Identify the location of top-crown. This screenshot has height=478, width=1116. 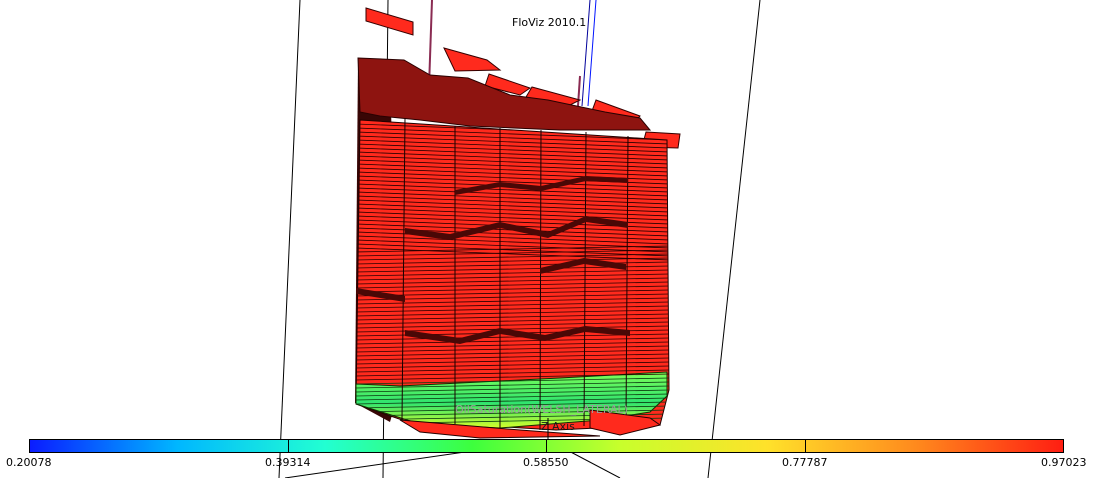
(504, 94).